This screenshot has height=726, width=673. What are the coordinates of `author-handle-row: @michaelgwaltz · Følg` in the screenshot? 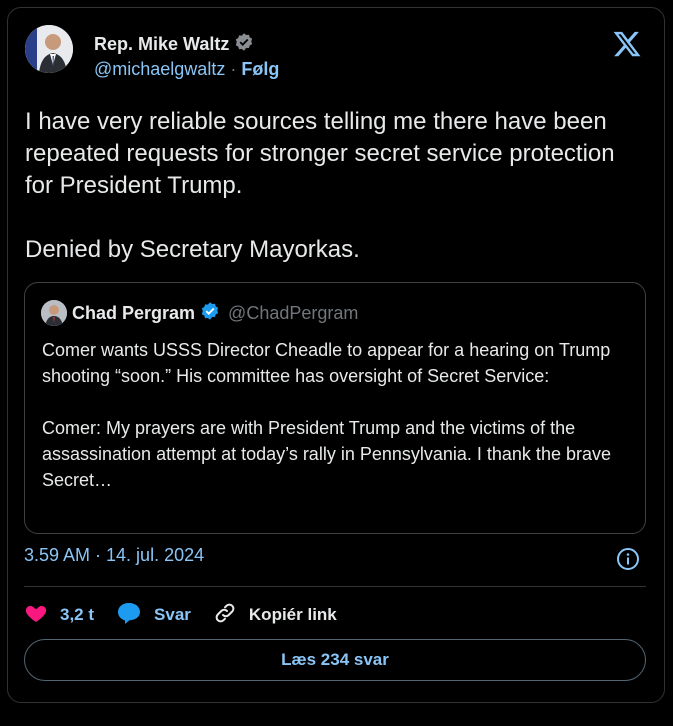 It's located at (186, 69).